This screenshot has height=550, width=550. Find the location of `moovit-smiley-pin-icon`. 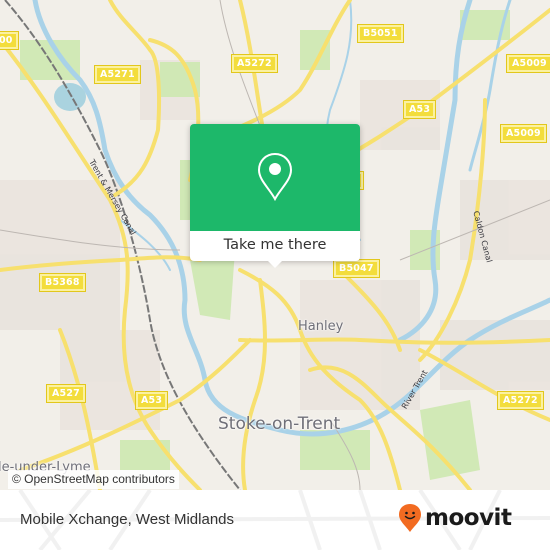

moovit-smiley-pin-icon is located at coordinates (410, 518).